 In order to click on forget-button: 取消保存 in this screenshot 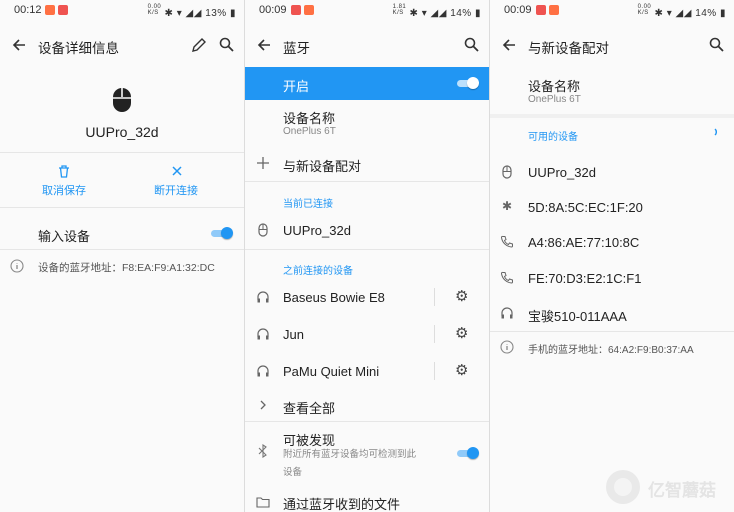, I will do `click(65, 180)`.